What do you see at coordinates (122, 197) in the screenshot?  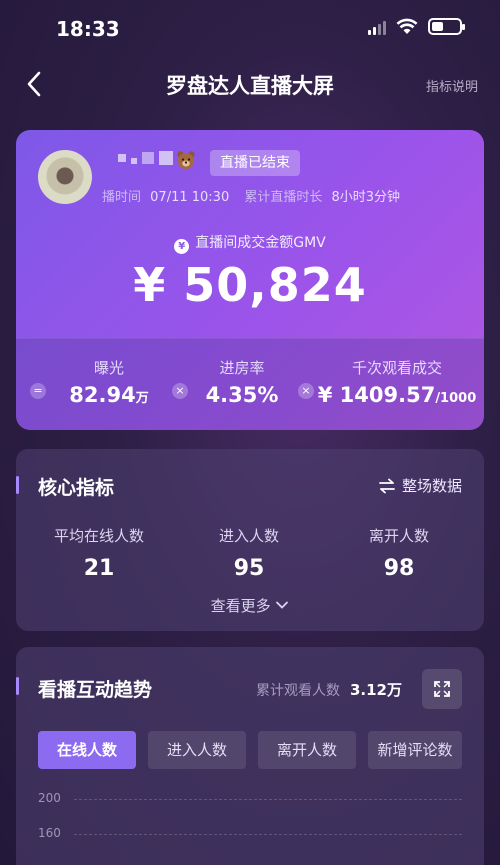 I see `start-time-label: 播时间` at bounding box center [122, 197].